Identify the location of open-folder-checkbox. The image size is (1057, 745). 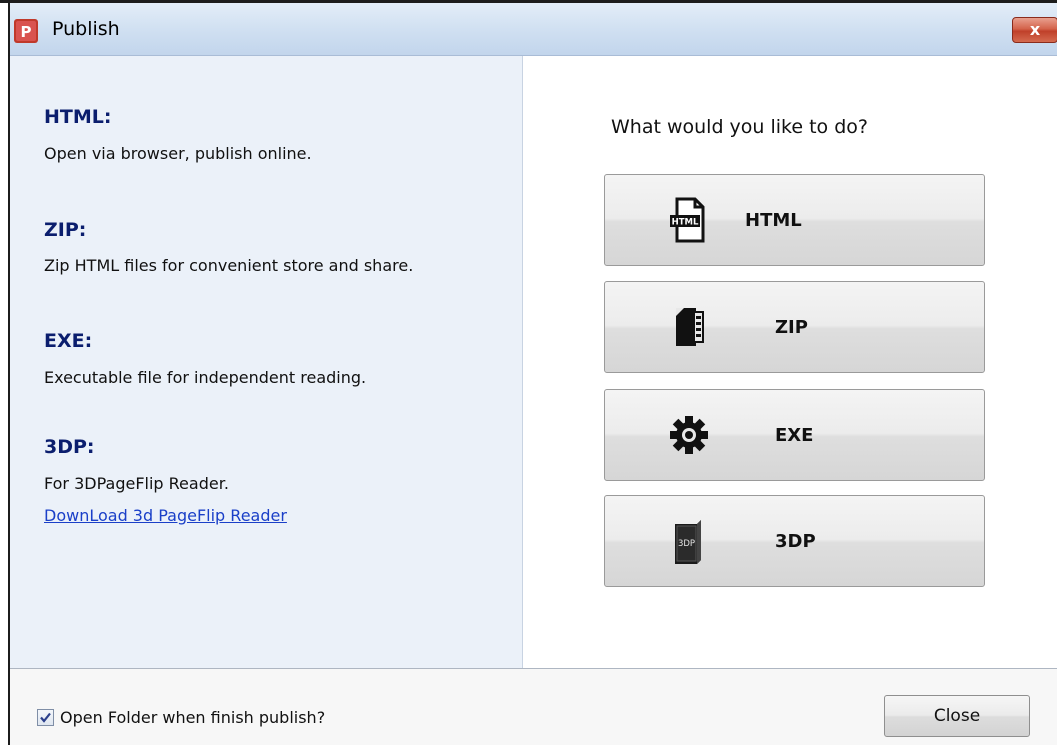
(45, 717).